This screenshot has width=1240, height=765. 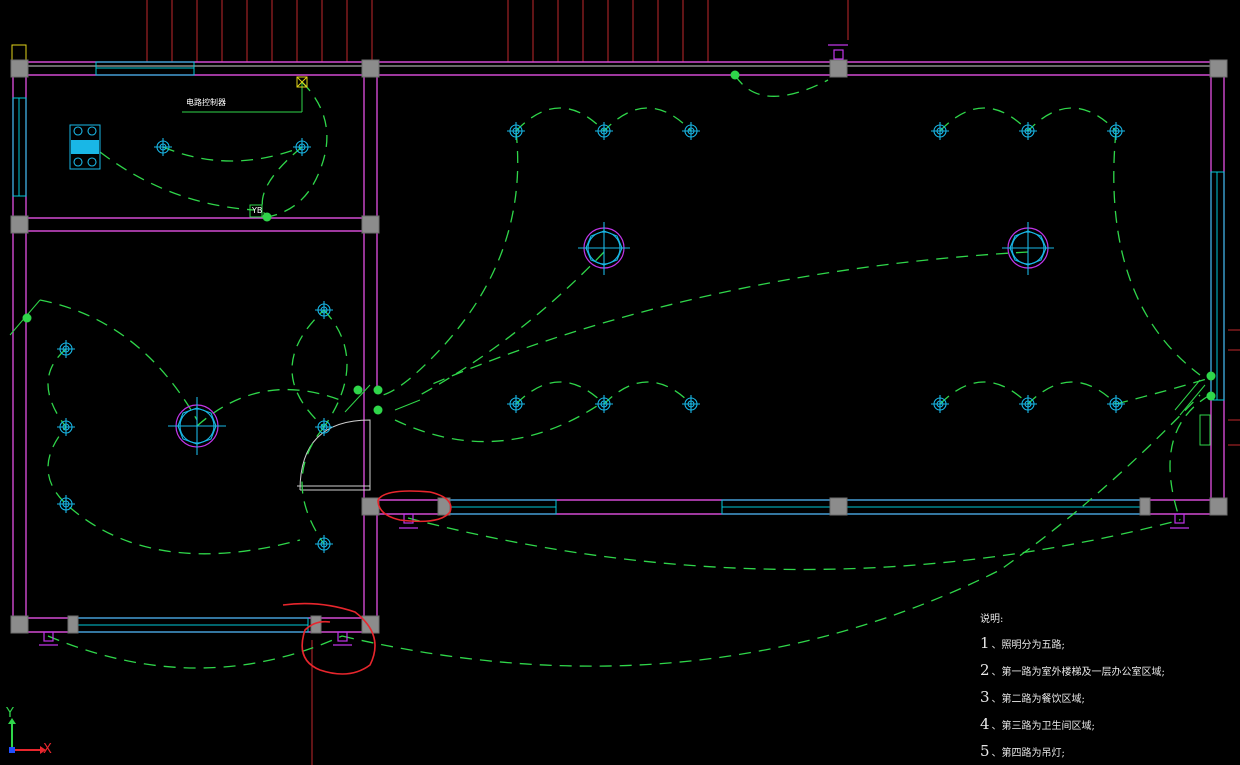 What do you see at coordinates (992, 619) in the screenshot?
I see `notes-title: 说明:` at bounding box center [992, 619].